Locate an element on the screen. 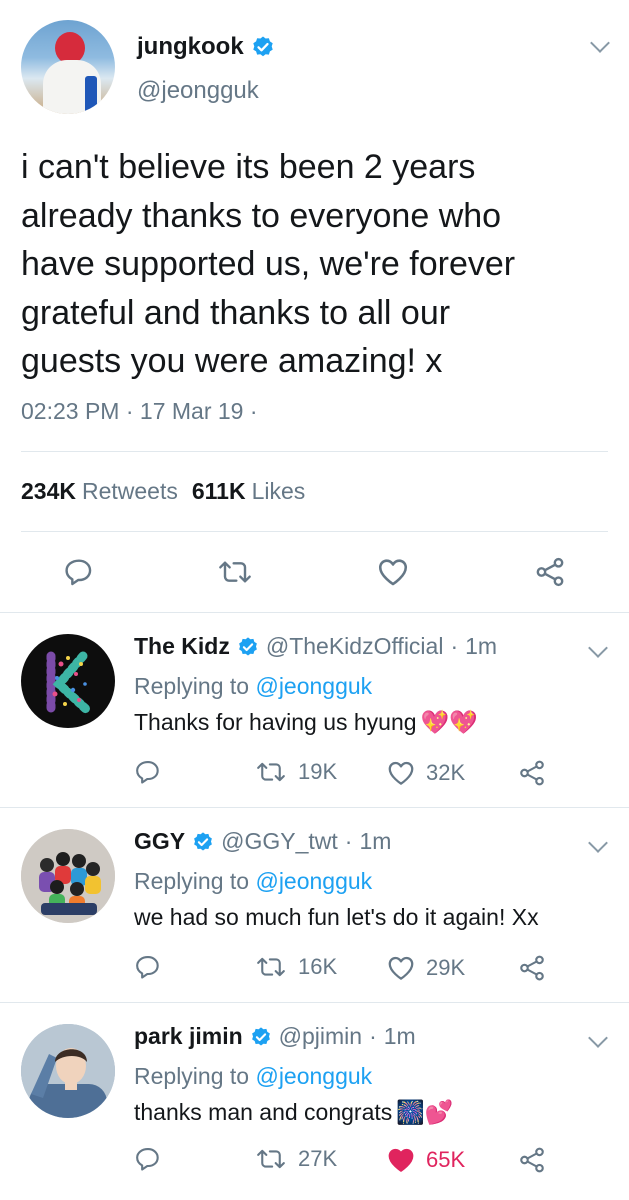 The height and width of the screenshot is (1200, 629). tweet-text-line: i can't believe its been 2 years is located at coordinates (248, 167).